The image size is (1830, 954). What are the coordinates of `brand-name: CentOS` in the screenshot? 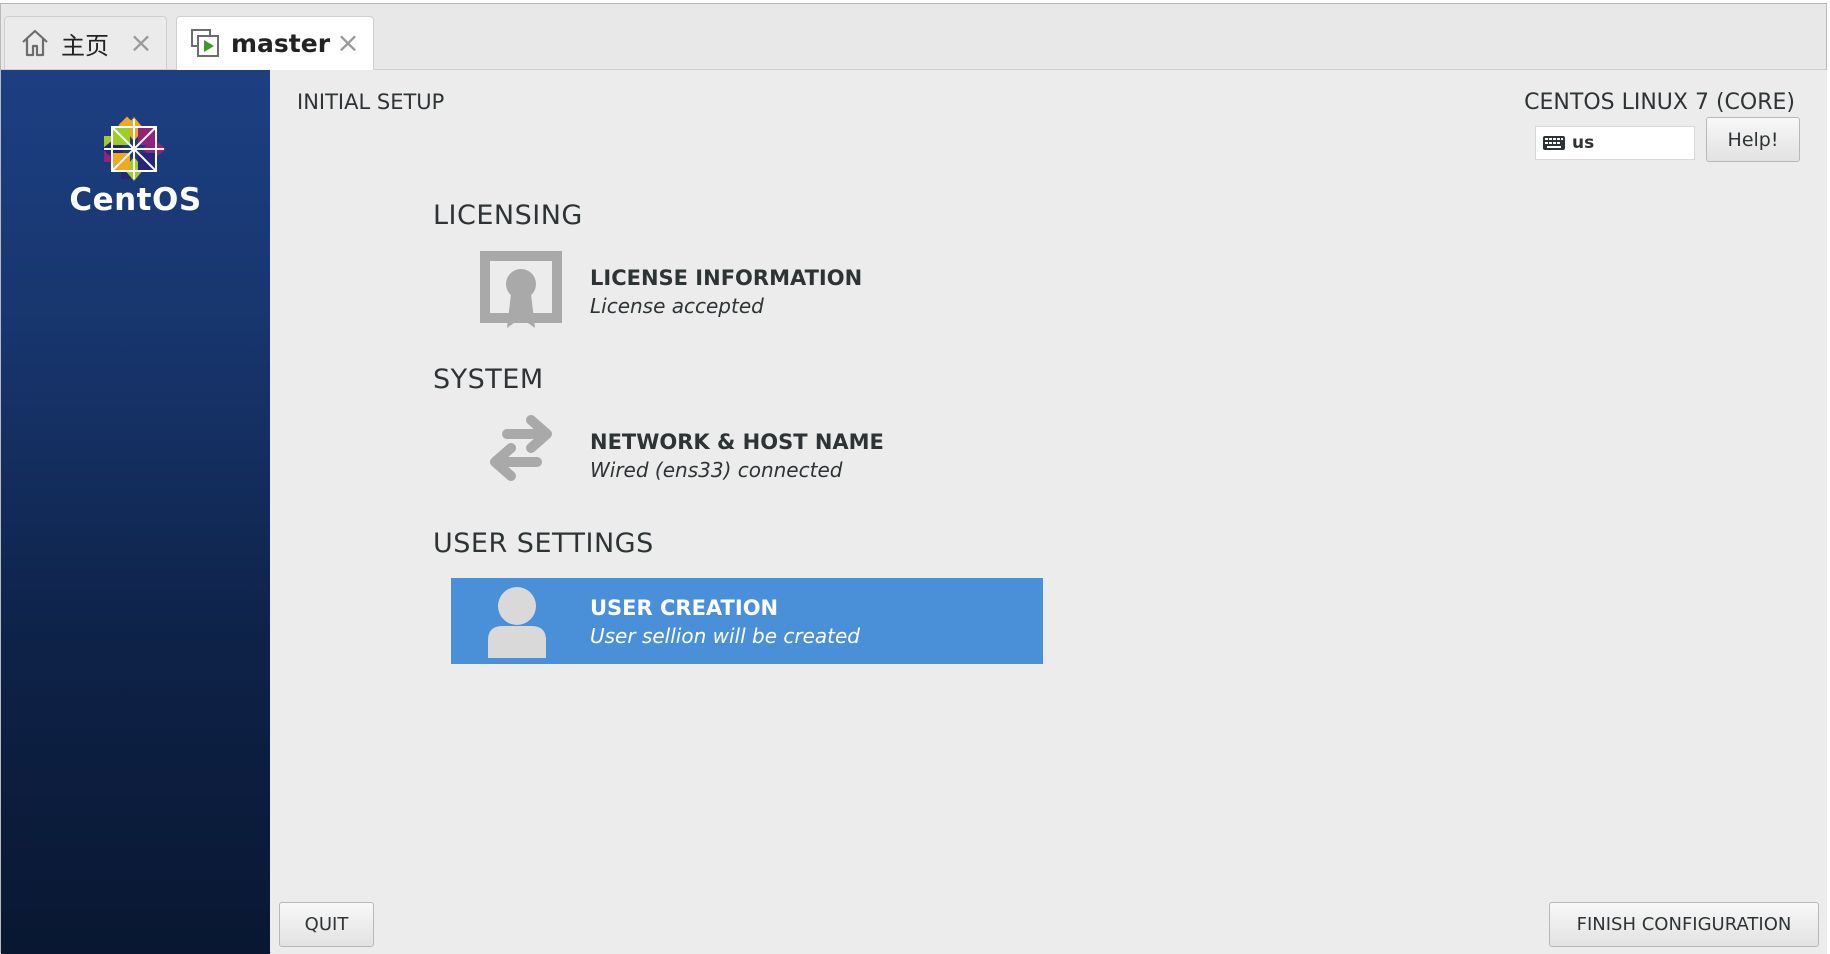 It's located at (135, 200).